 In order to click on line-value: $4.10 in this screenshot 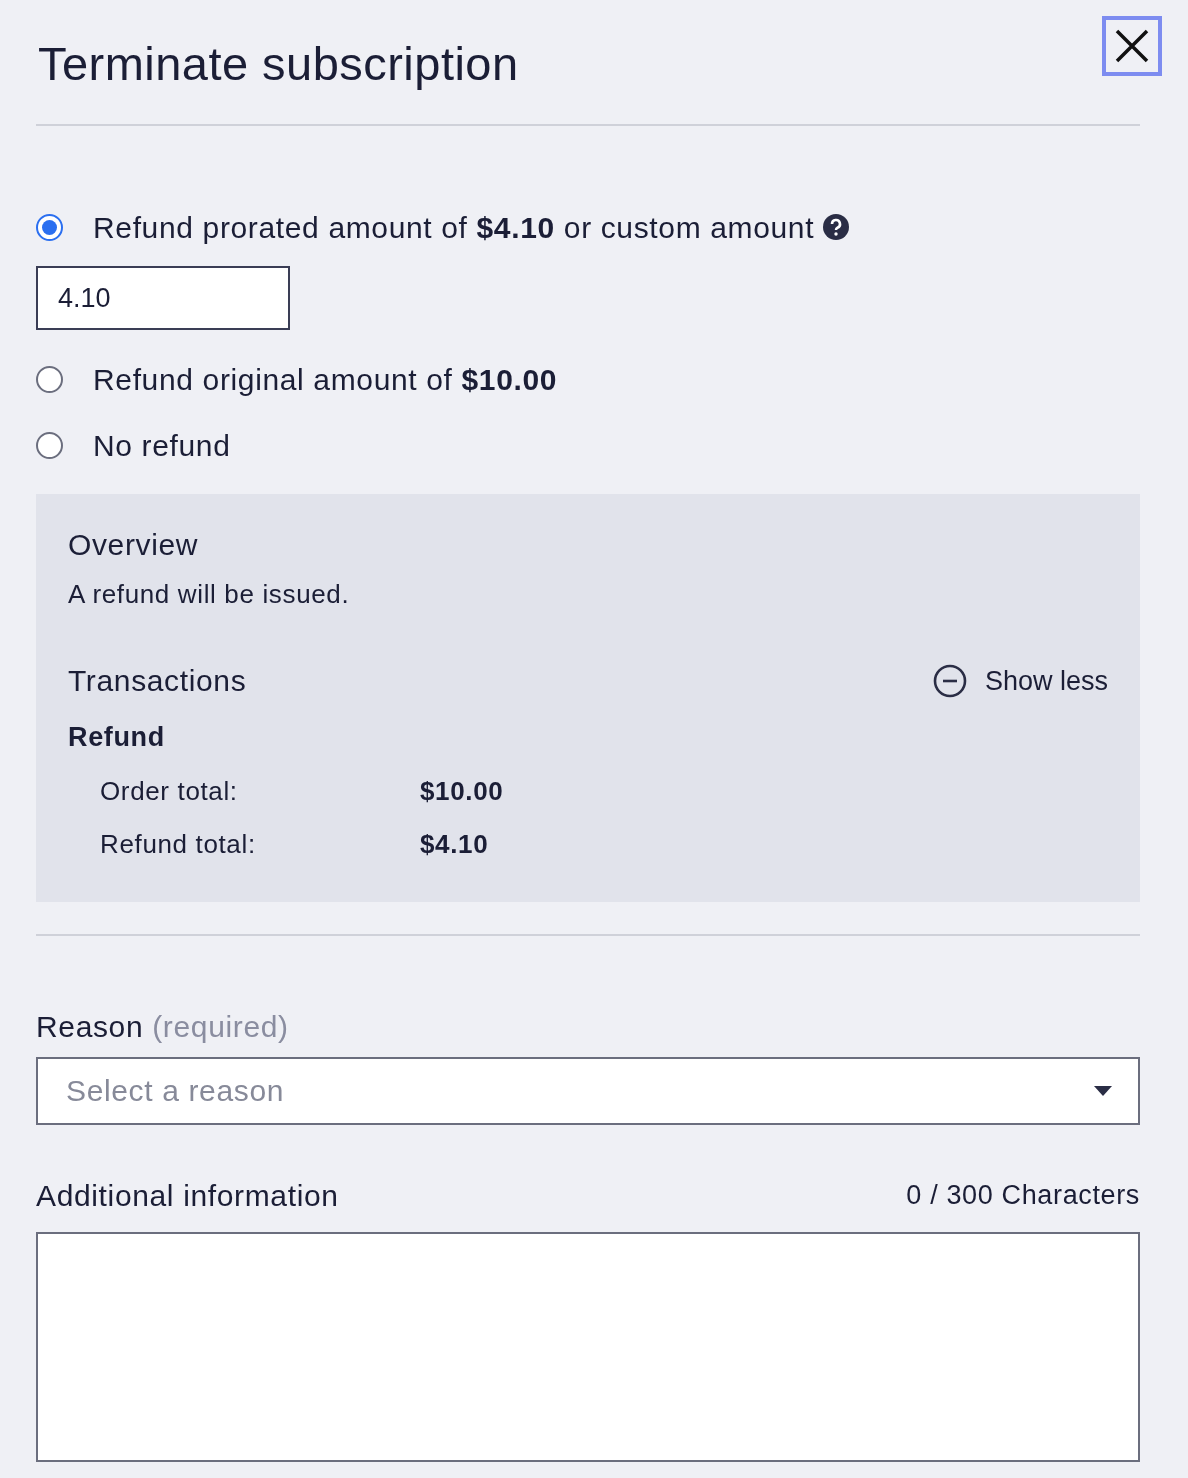, I will do `click(454, 844)`.